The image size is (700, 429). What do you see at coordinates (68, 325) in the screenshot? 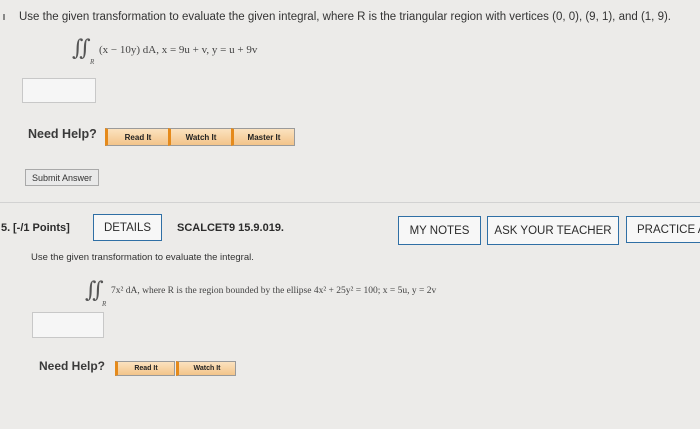
I see `question-2-answer-input` at bounding box center [68, 325].